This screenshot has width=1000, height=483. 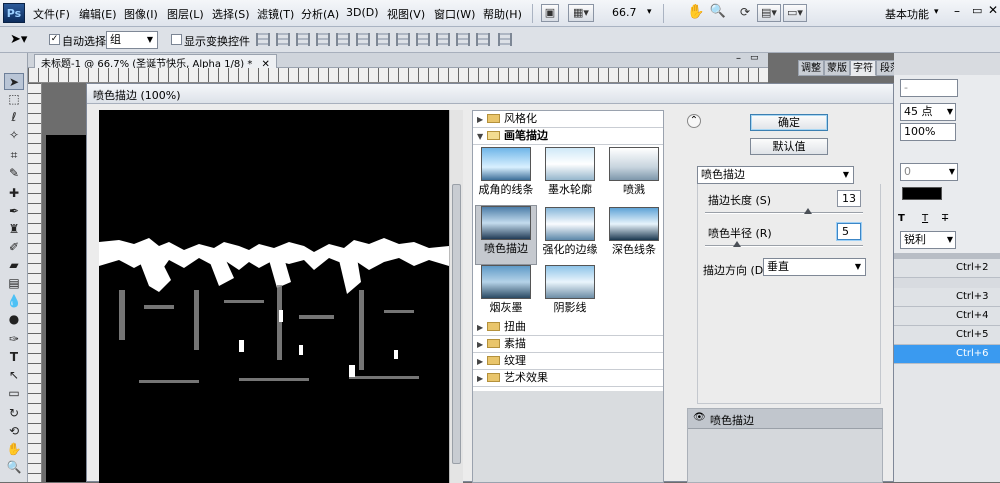 What do you see at coordinates (231, 14) in the screenshot?
I see `menu-select: 选择(S)` at bounding box center [231, 14].